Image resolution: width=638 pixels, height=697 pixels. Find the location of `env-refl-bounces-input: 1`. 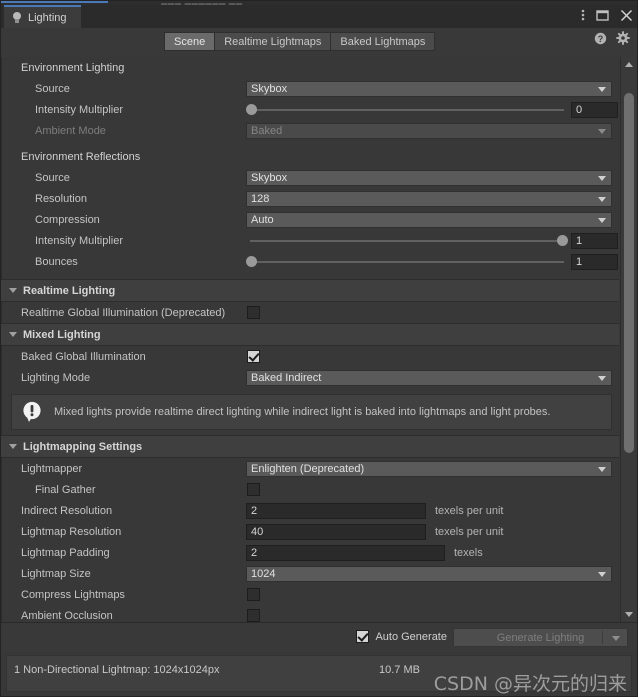

env-refl-bounces-input: 1 is located at coordinates (594, 261).